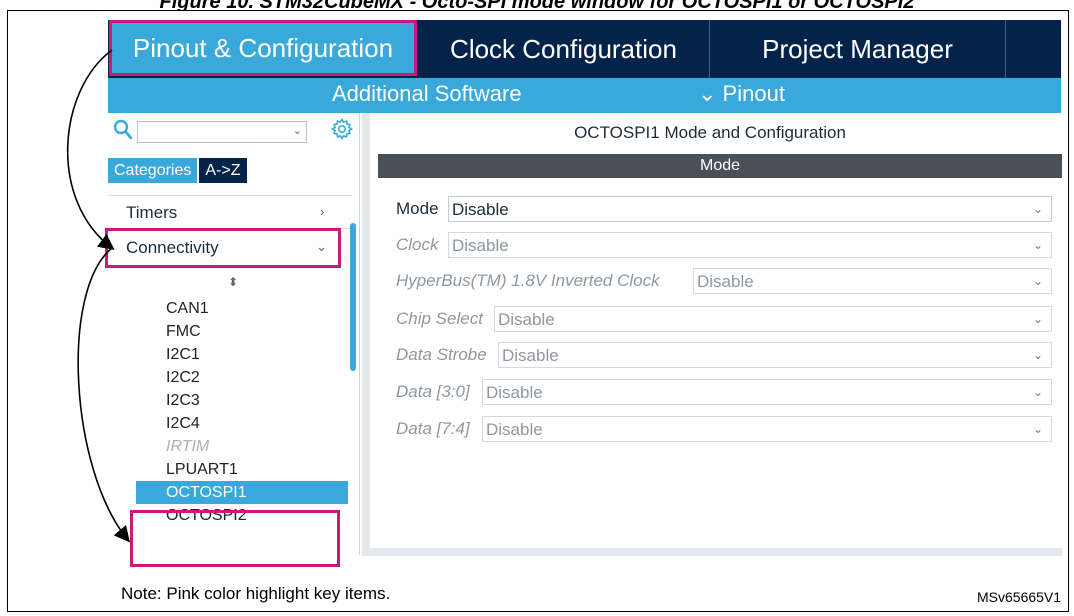 The height and width of the screenshot is (616, 1074). I want to click on figure-code: MSv65665V1, so click(1019, 597).